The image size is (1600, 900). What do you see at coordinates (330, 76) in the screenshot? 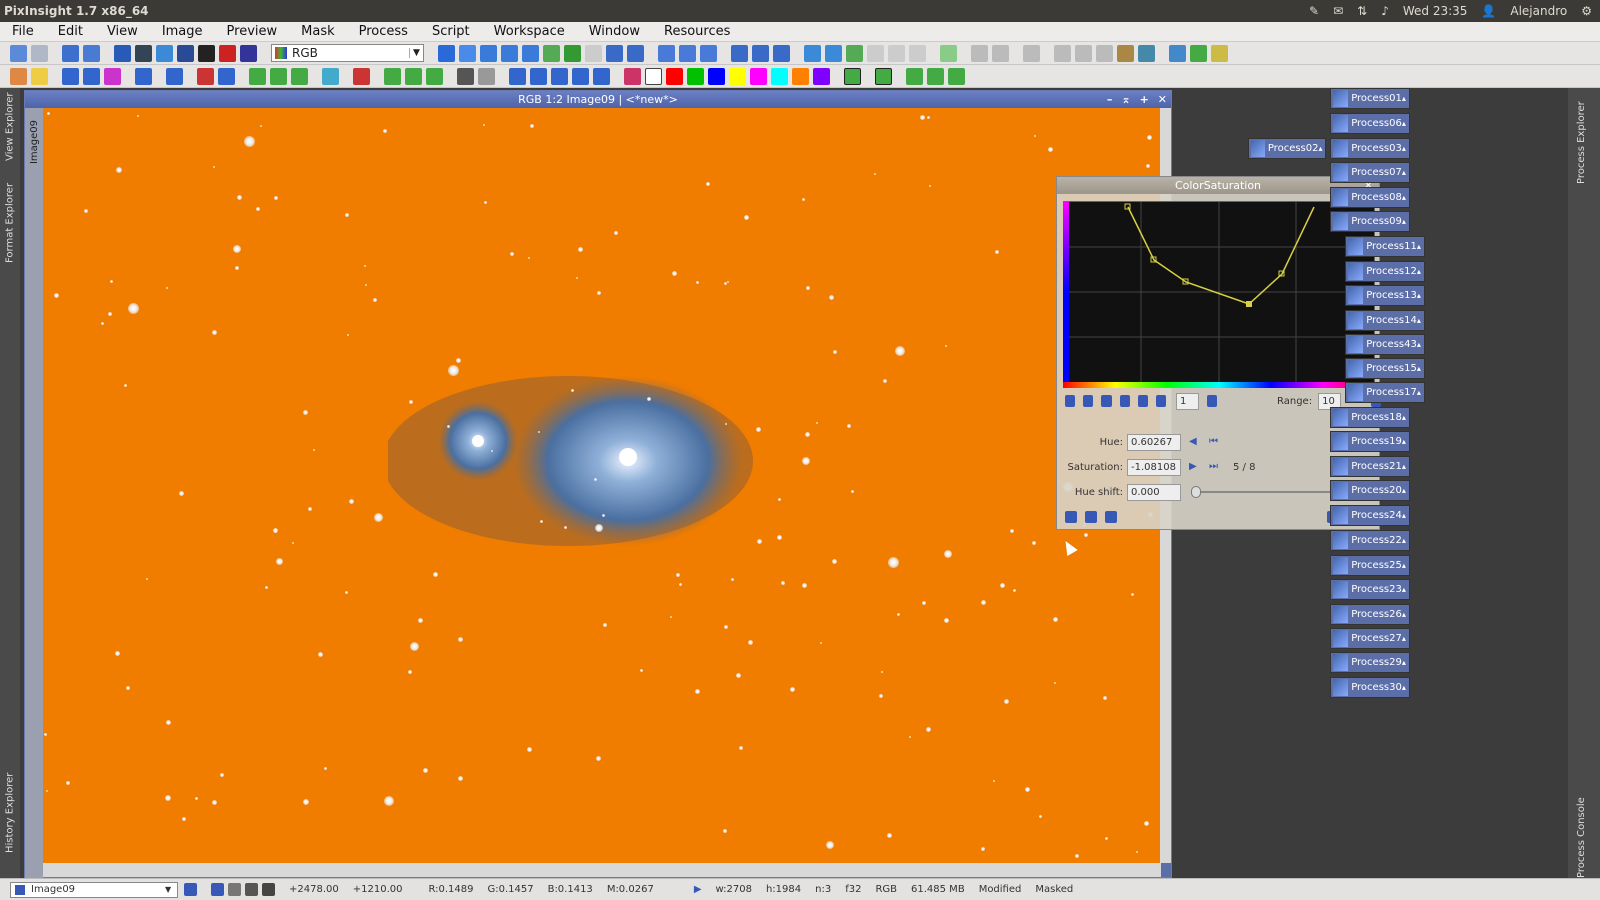
I see `process11-icon` at bounding box center [330, 76].